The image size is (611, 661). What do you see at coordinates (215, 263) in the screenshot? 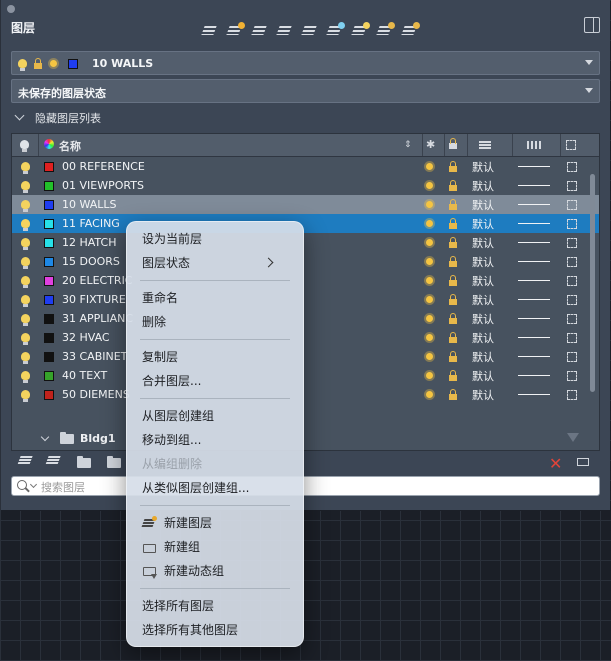
I see `menu-layer-states: 图层状态` at bounding box center [215, 263].